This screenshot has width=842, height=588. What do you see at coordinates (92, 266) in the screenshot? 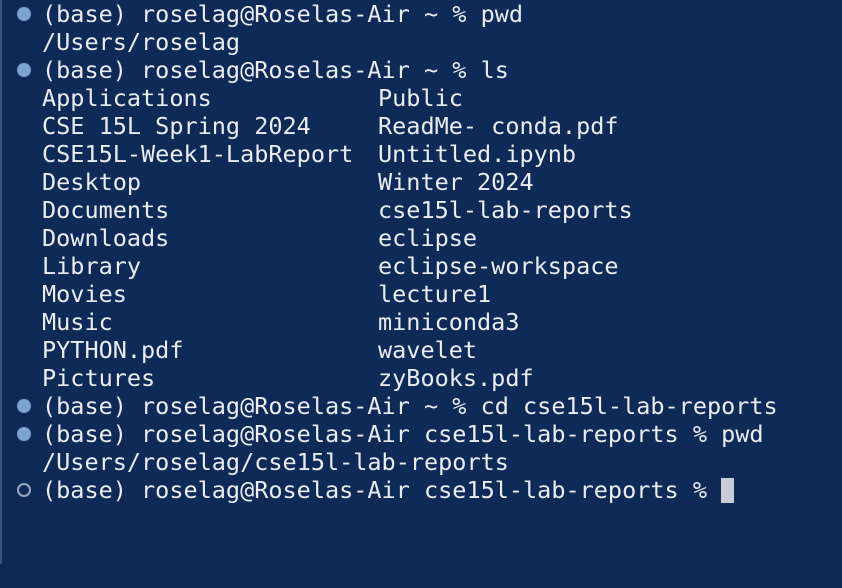
I see `listing-entry: Library` at bounding box center [92, 266].